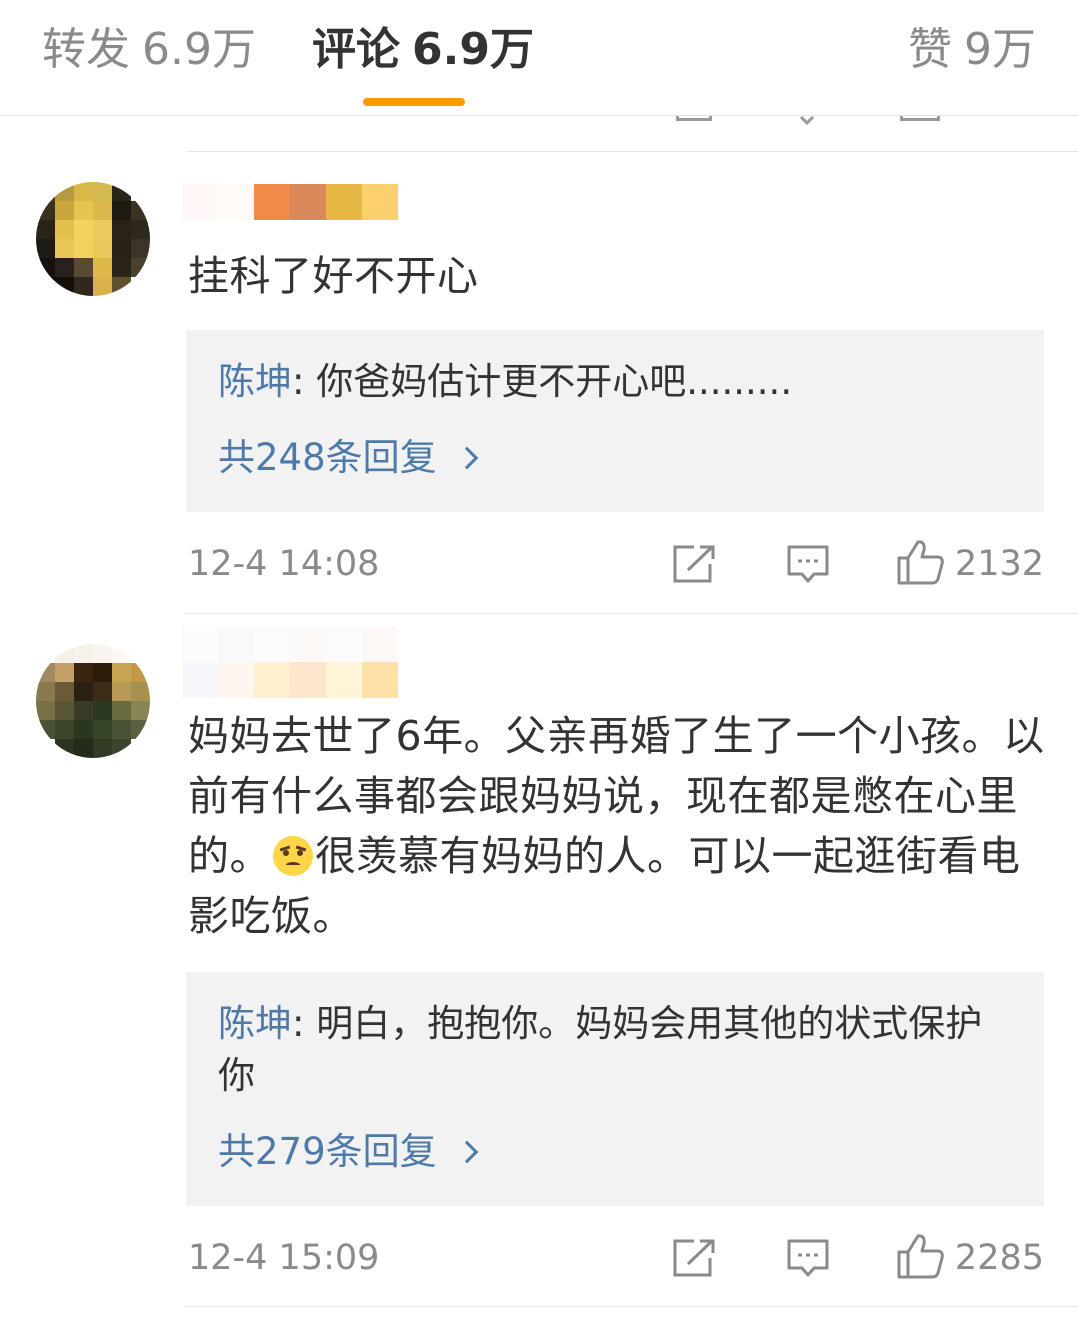 Image resolution: width=1078 pixels, height=1324 pixels. Describe the element at coordinates (199, 49) in the screenshot. I see `tab-repost-count: 6.9万` at that location.